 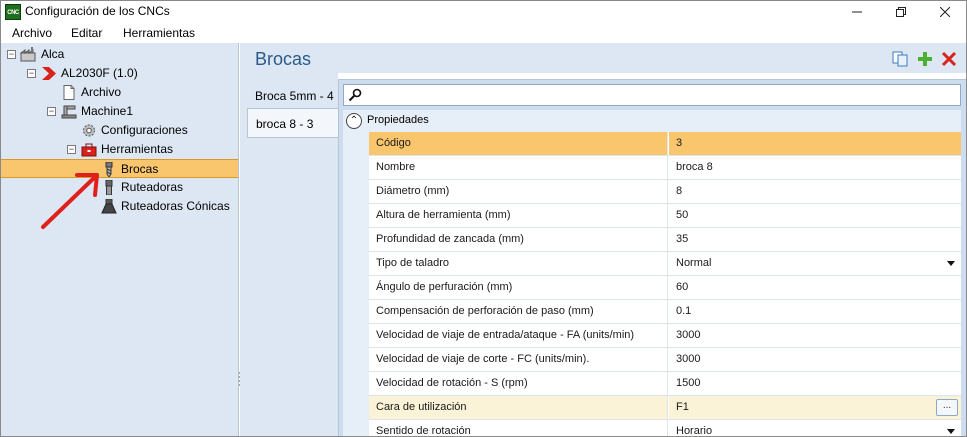 What do you see at coordinates (292, 96) in the screenshot?
I see `tab-broca-5mm: Broca 5mm - 4` at bounding box center [292, 96].